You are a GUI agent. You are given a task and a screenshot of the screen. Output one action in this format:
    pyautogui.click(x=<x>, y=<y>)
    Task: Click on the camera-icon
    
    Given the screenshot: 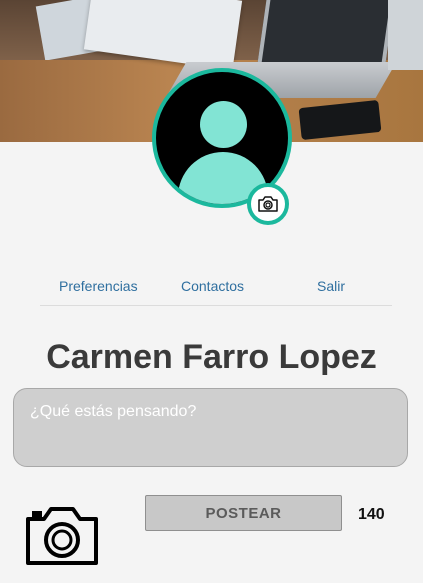 What is the action you would take?
    pyautogui.click(x=268, y=204)
    